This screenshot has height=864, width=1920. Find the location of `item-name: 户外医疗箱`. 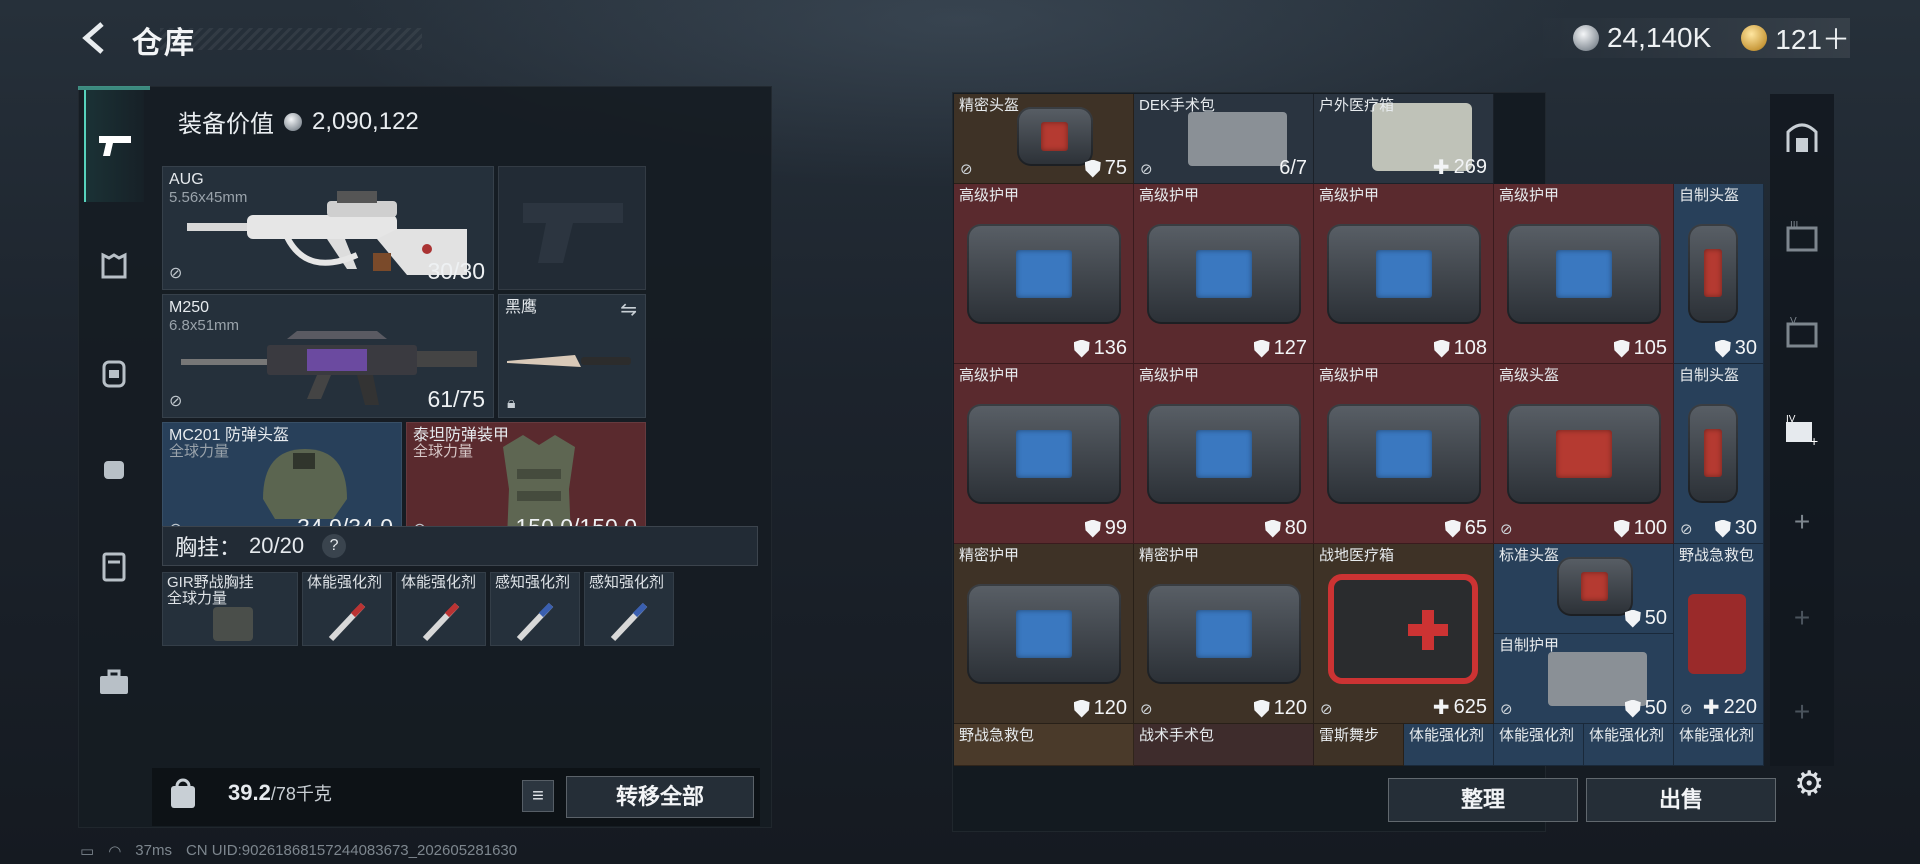

item-name: 户外医疗箱 is located at coordinates (1357, 105).